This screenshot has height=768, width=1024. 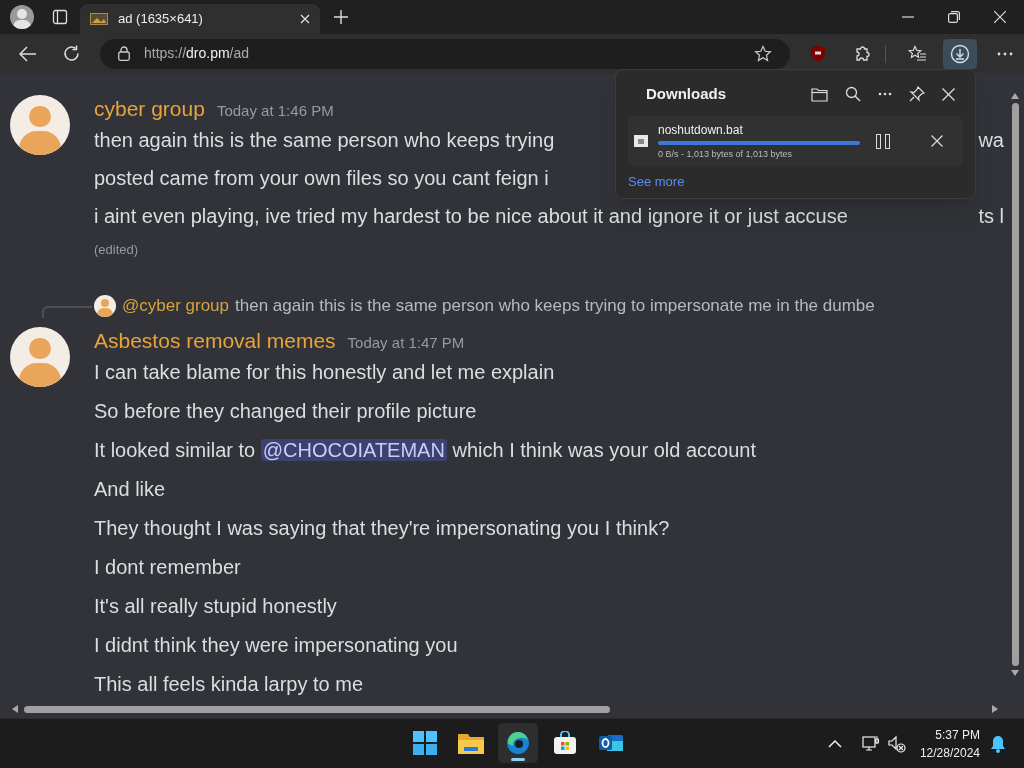 What do you see at coordinates (998, 743) in the screenshot?
I see `bell-icon` at bounding box center [998, 743].